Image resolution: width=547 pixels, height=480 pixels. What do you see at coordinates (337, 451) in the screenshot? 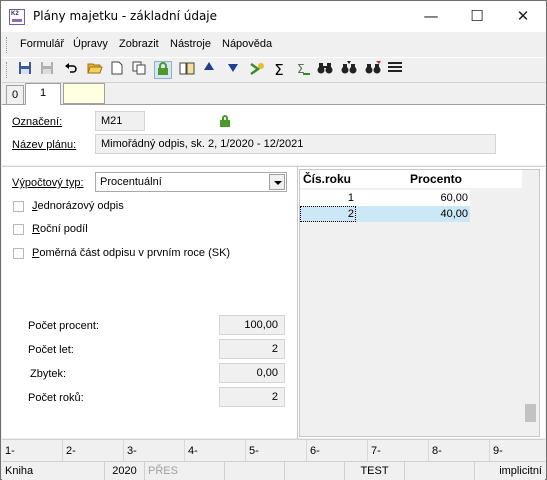
I see `fkey-6: 6-` at bounding box center [337, 451].